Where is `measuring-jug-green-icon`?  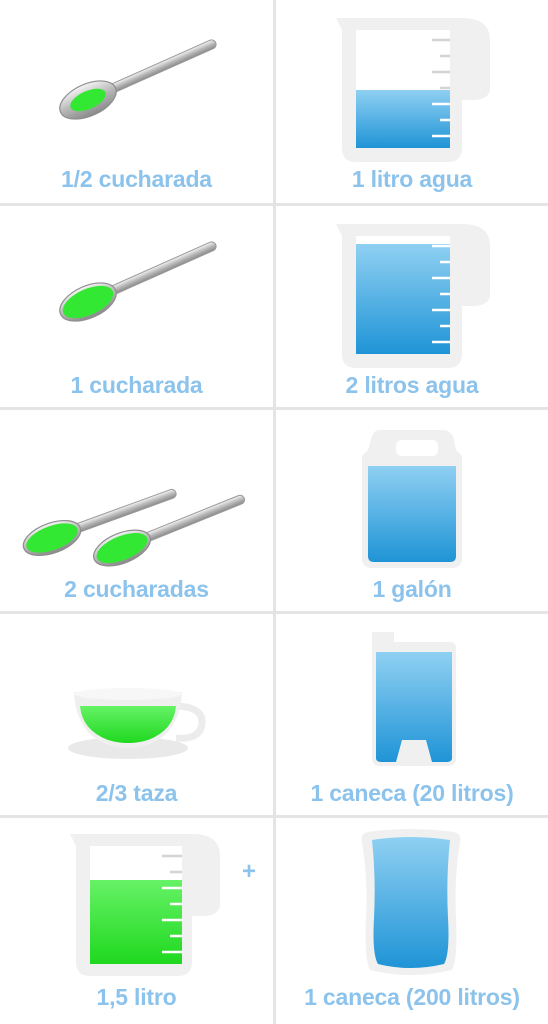 measuring-jug-green-icon is located at coordinates (145, 905).